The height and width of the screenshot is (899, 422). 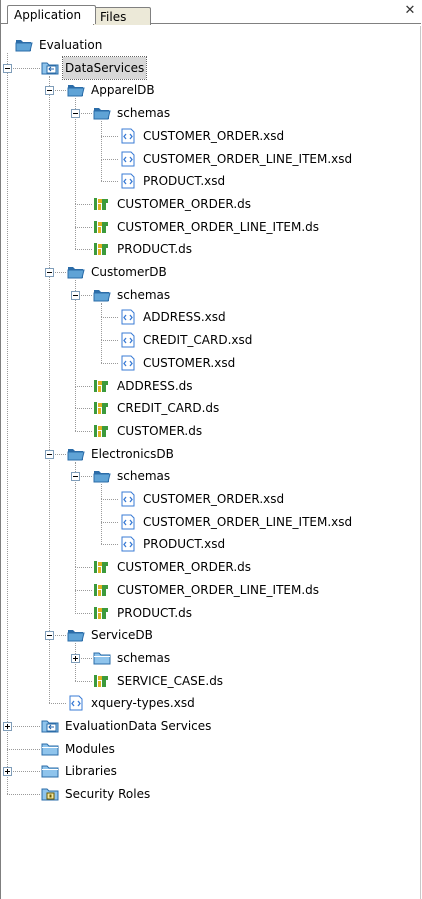 What do you see at coordinates (184, 317) in the screenshot?
I see `tree-item-label: ADDRESS.xsd` at bounding box center [184, 317].